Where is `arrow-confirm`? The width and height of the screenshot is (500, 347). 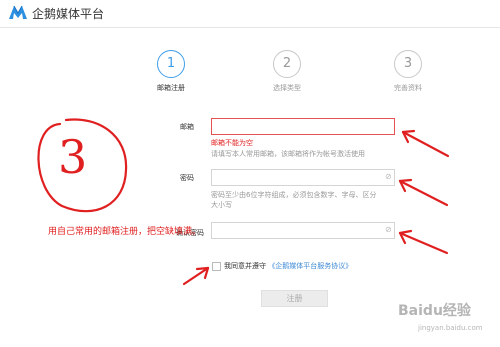 arrow-confirm is located at coordinates (423, 242).